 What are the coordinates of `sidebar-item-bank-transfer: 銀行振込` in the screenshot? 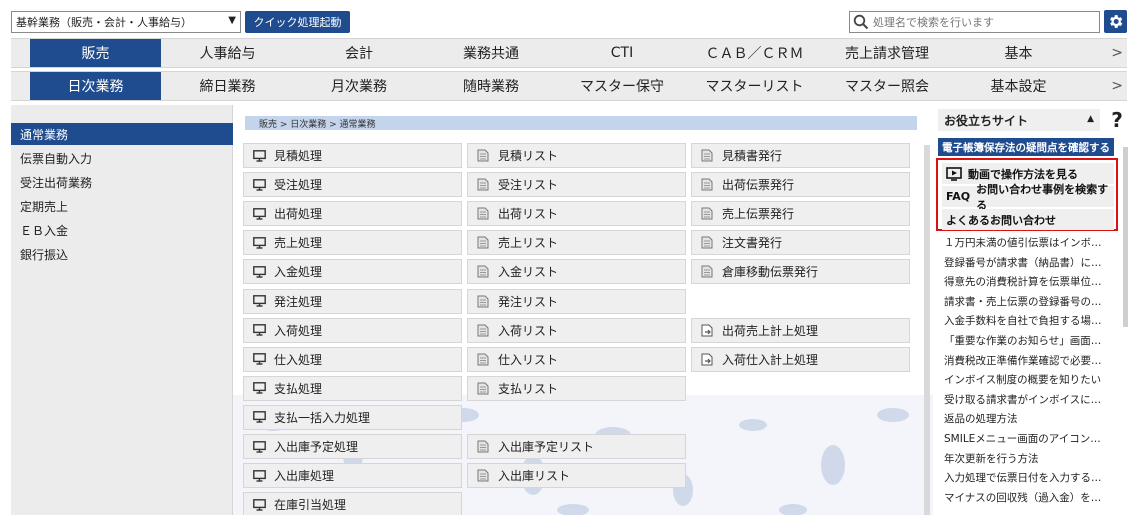 It's located at (122, 254).